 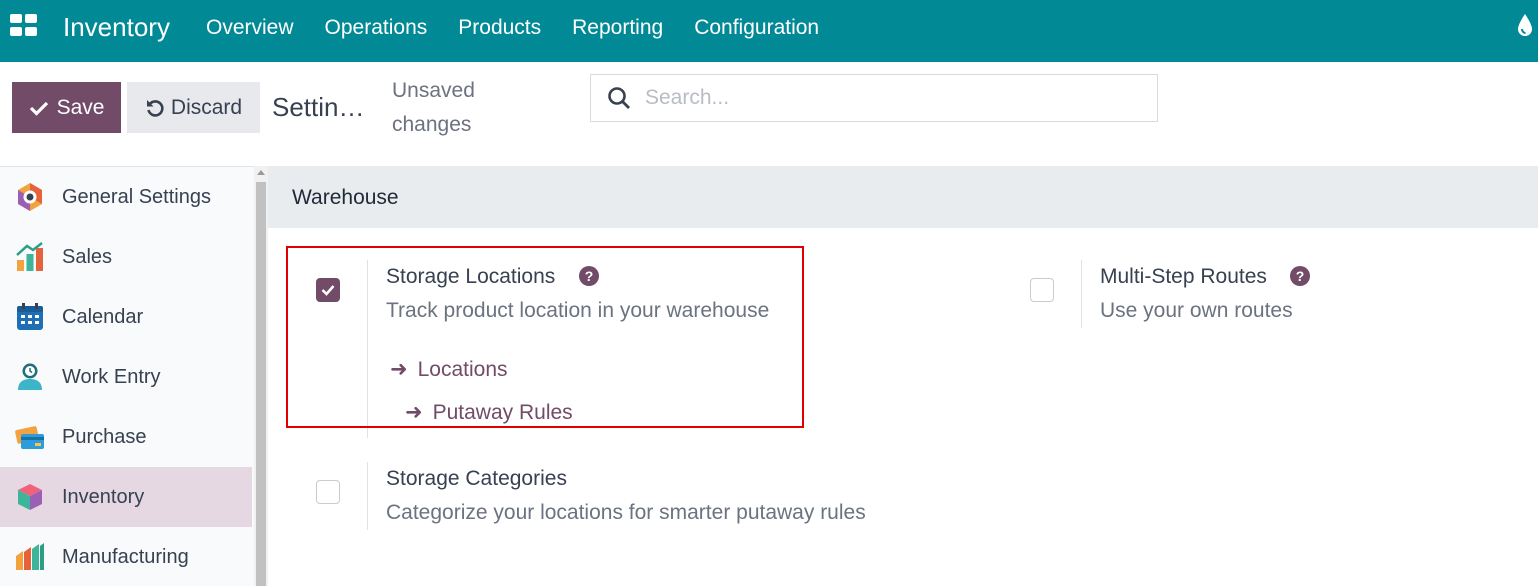 What do you see at coordinates (104, 436) in the screenshot?
I see `sidebar-label-purchase: Purchase` at bounding box center [104, 436].